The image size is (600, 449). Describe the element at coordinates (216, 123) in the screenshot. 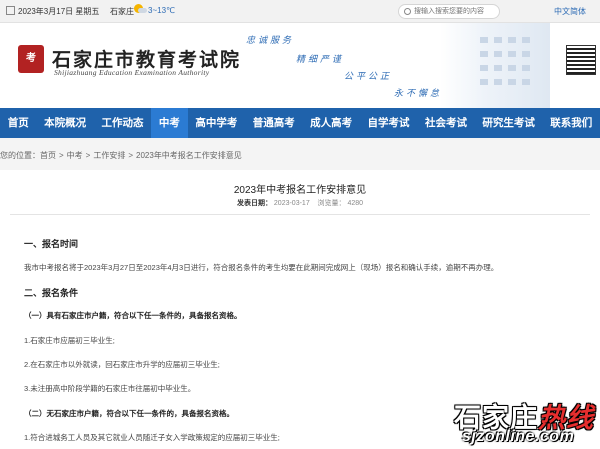

I see `nav-item-high-school-exam: 高中学考` at that location.